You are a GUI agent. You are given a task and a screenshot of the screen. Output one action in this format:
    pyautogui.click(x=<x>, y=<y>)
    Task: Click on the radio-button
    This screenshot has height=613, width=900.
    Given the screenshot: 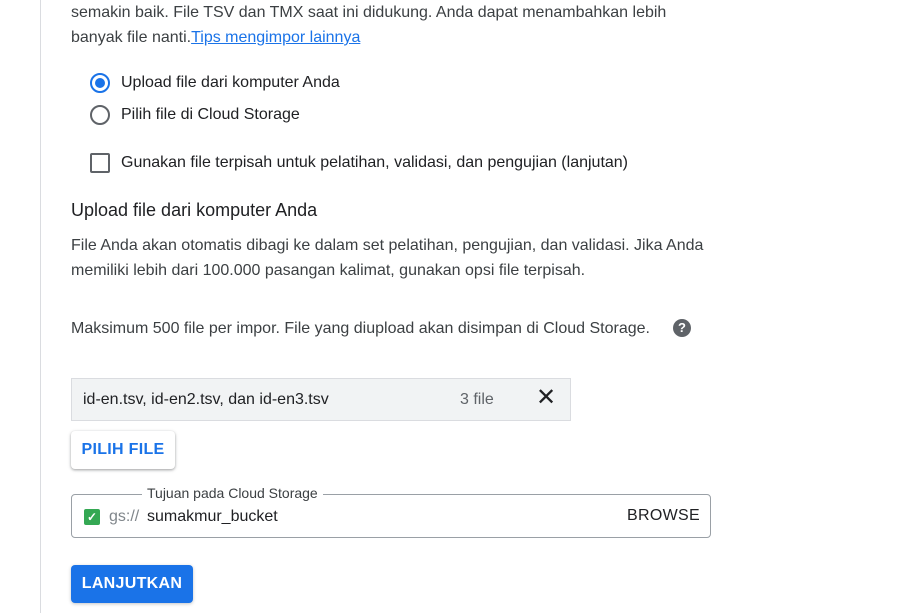 What is the action you would take?
    pyautogui.click(x=100, y=115)
    